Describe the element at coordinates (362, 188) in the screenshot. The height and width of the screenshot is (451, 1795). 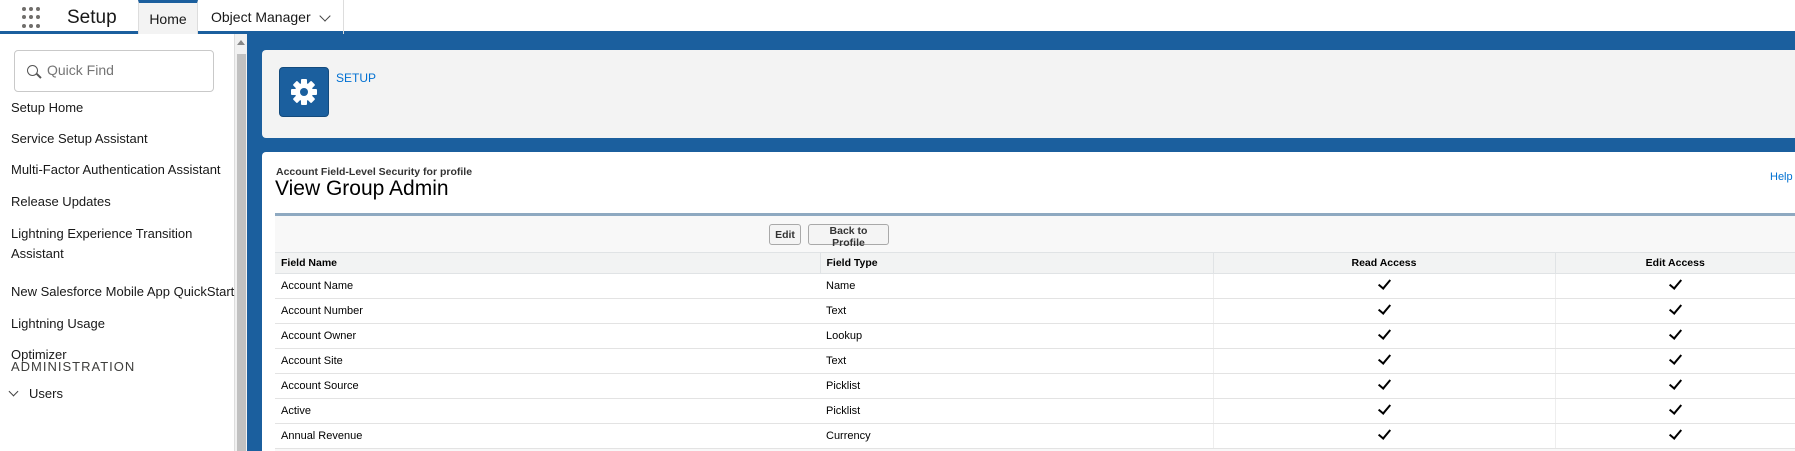
I see `page-title: View Group Admin` at that location.